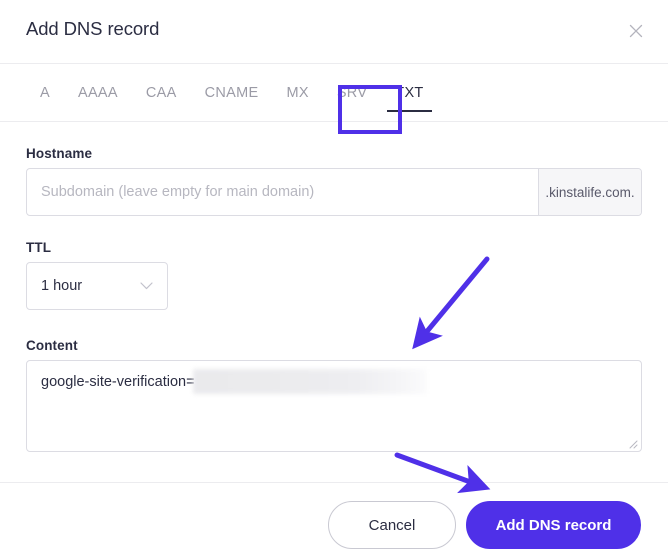  I want to click on close-icon, so click(636, 31).